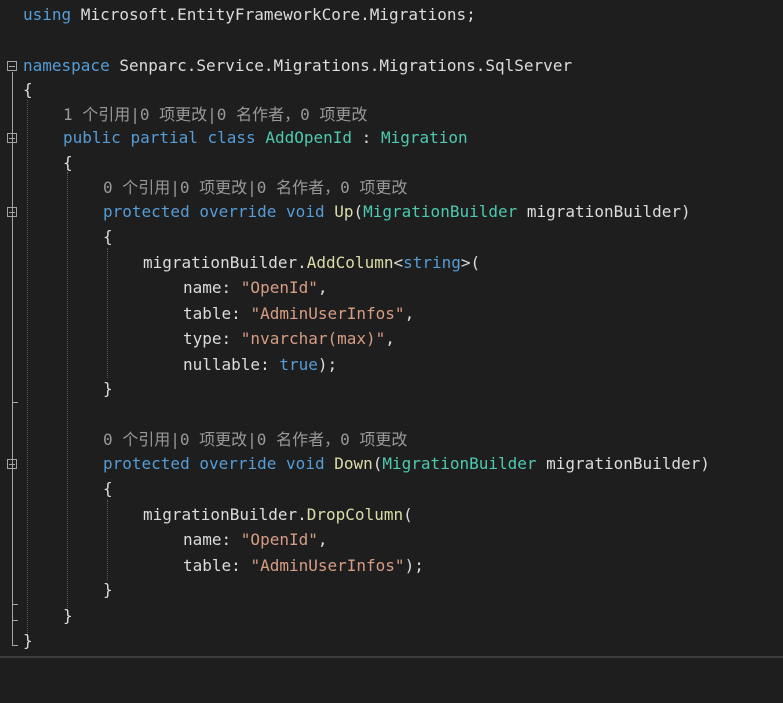 The height and width of the screenshot is (703, 783). Describe the element at coordinates (391, 657) in the screenshot. I see `editor-bottom-border` at that location.